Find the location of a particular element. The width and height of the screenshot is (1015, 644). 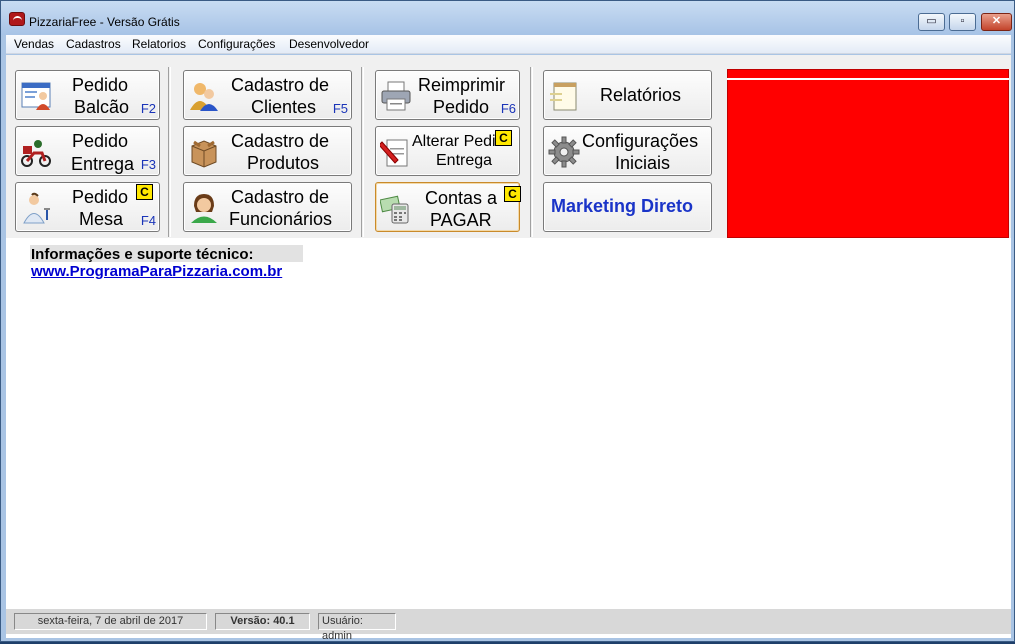

alterar-pedido-badge: C is located at coordinates (503, 138).